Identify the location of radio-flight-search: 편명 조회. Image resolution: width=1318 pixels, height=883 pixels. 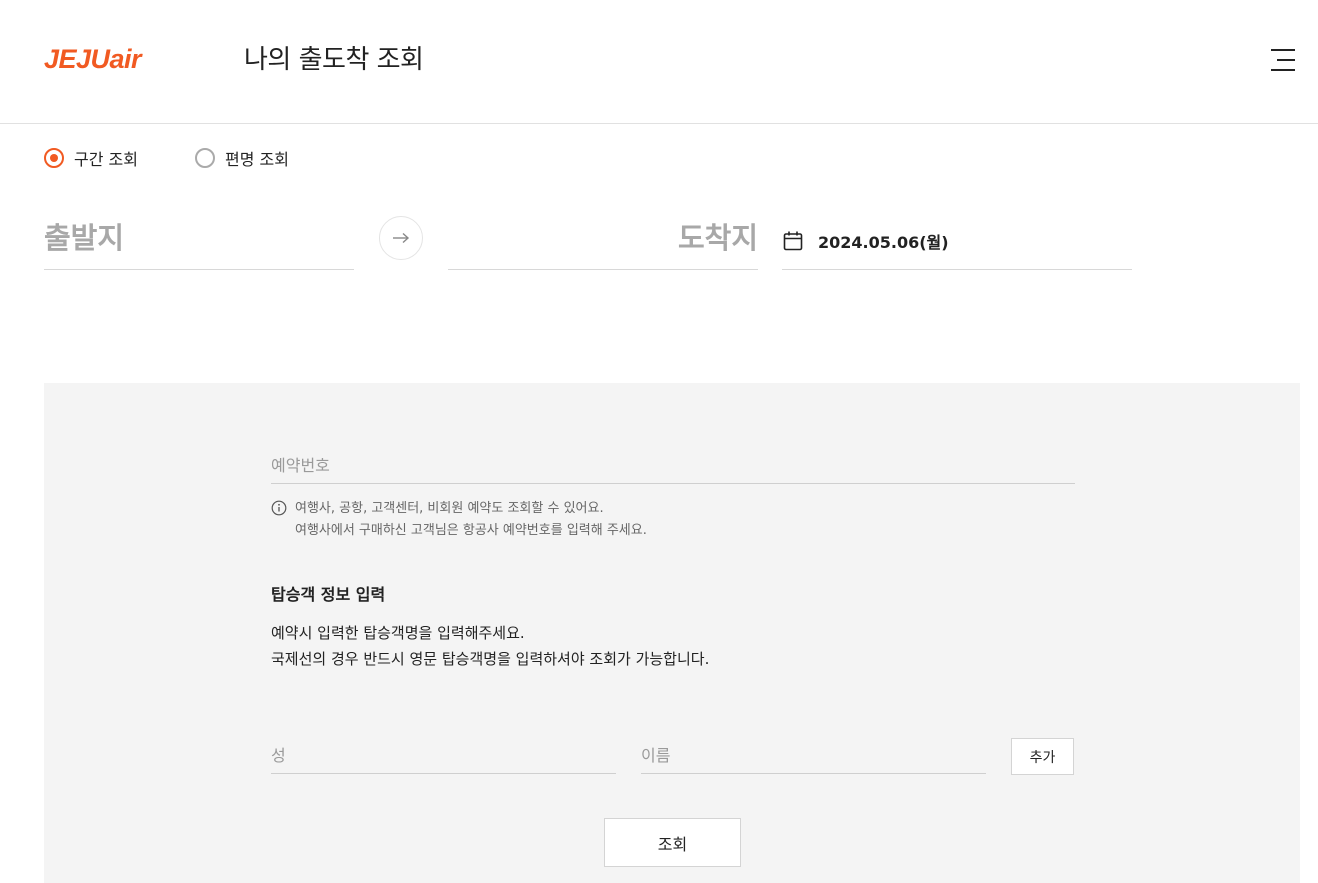
(242, 158).